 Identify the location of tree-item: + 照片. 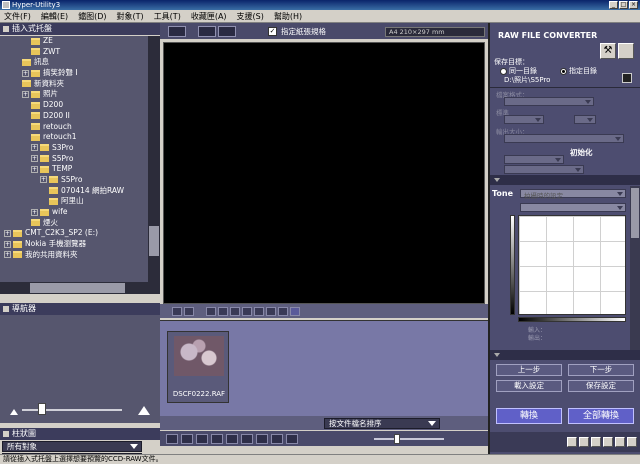
(74, 94).